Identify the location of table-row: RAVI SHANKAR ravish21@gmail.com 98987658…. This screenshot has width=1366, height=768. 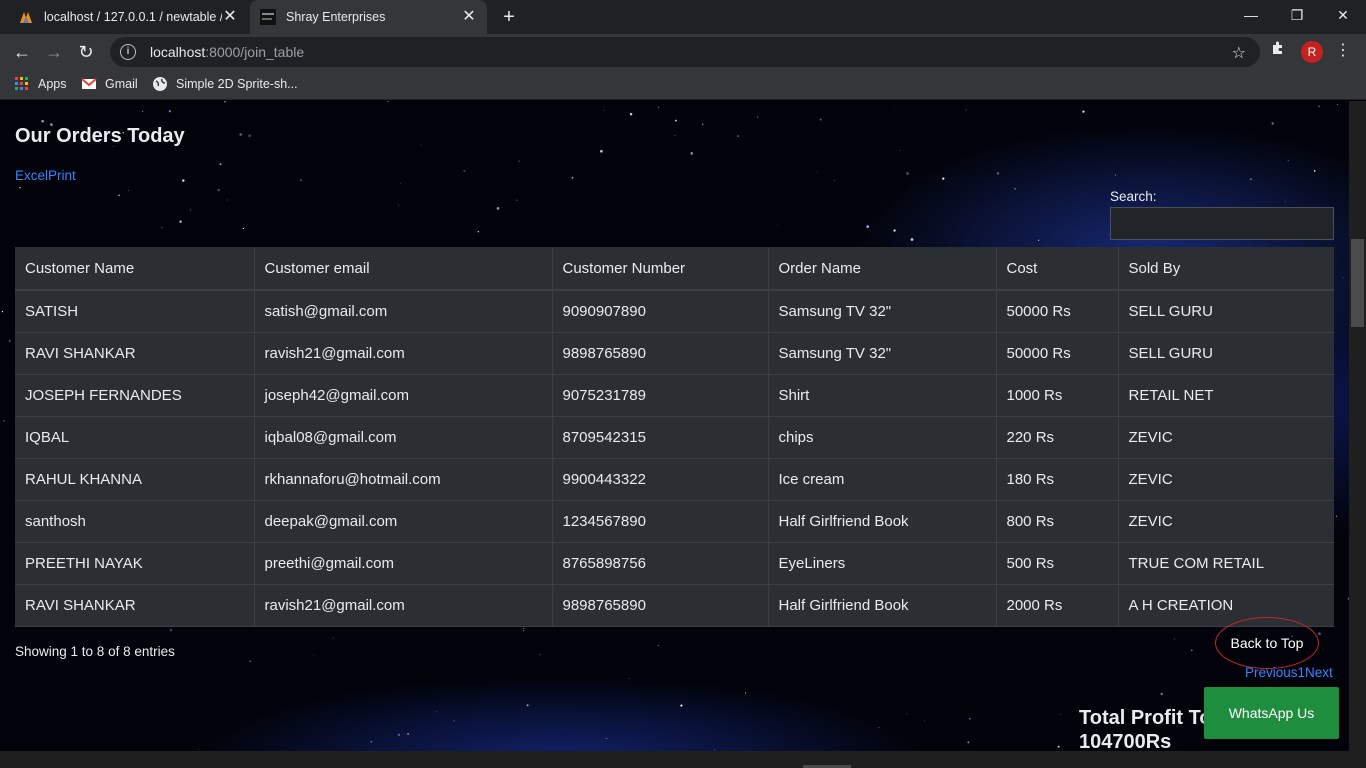
(674, 353).